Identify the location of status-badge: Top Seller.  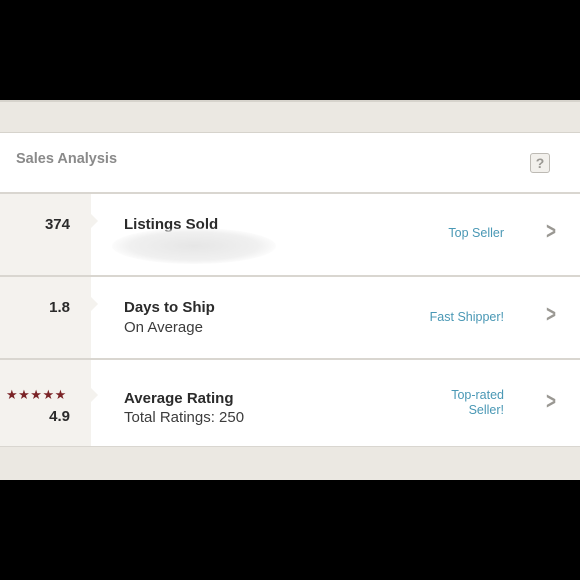
(476, 233).